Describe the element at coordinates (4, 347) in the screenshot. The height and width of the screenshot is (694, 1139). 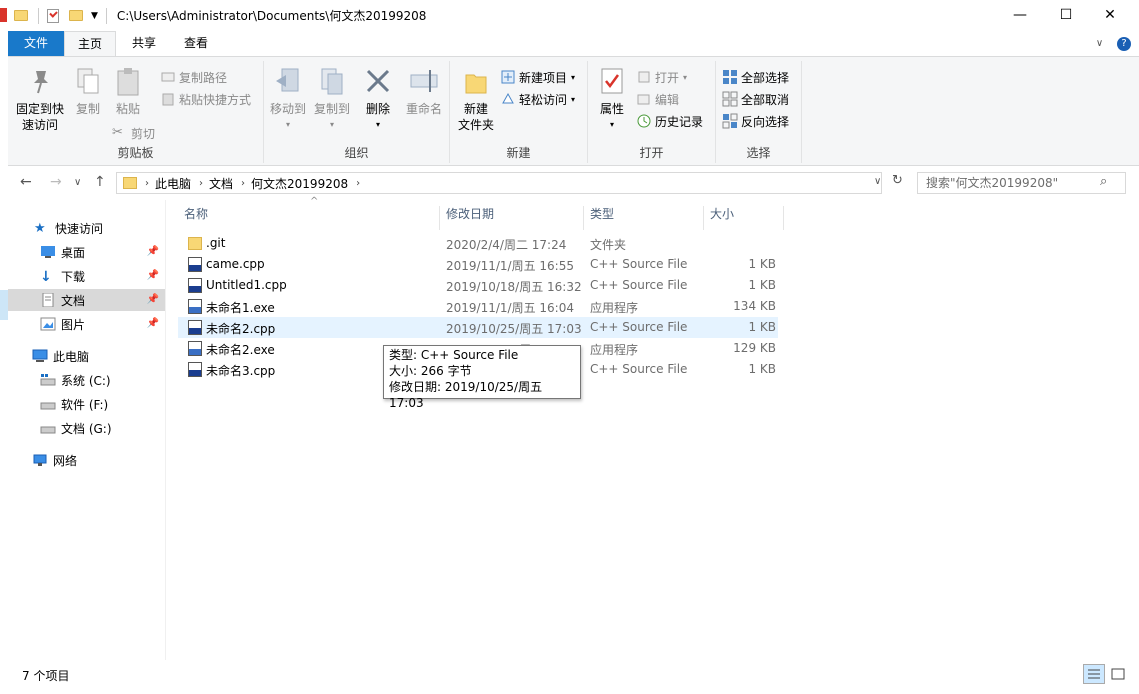
I see `desktop-edge` at that location.